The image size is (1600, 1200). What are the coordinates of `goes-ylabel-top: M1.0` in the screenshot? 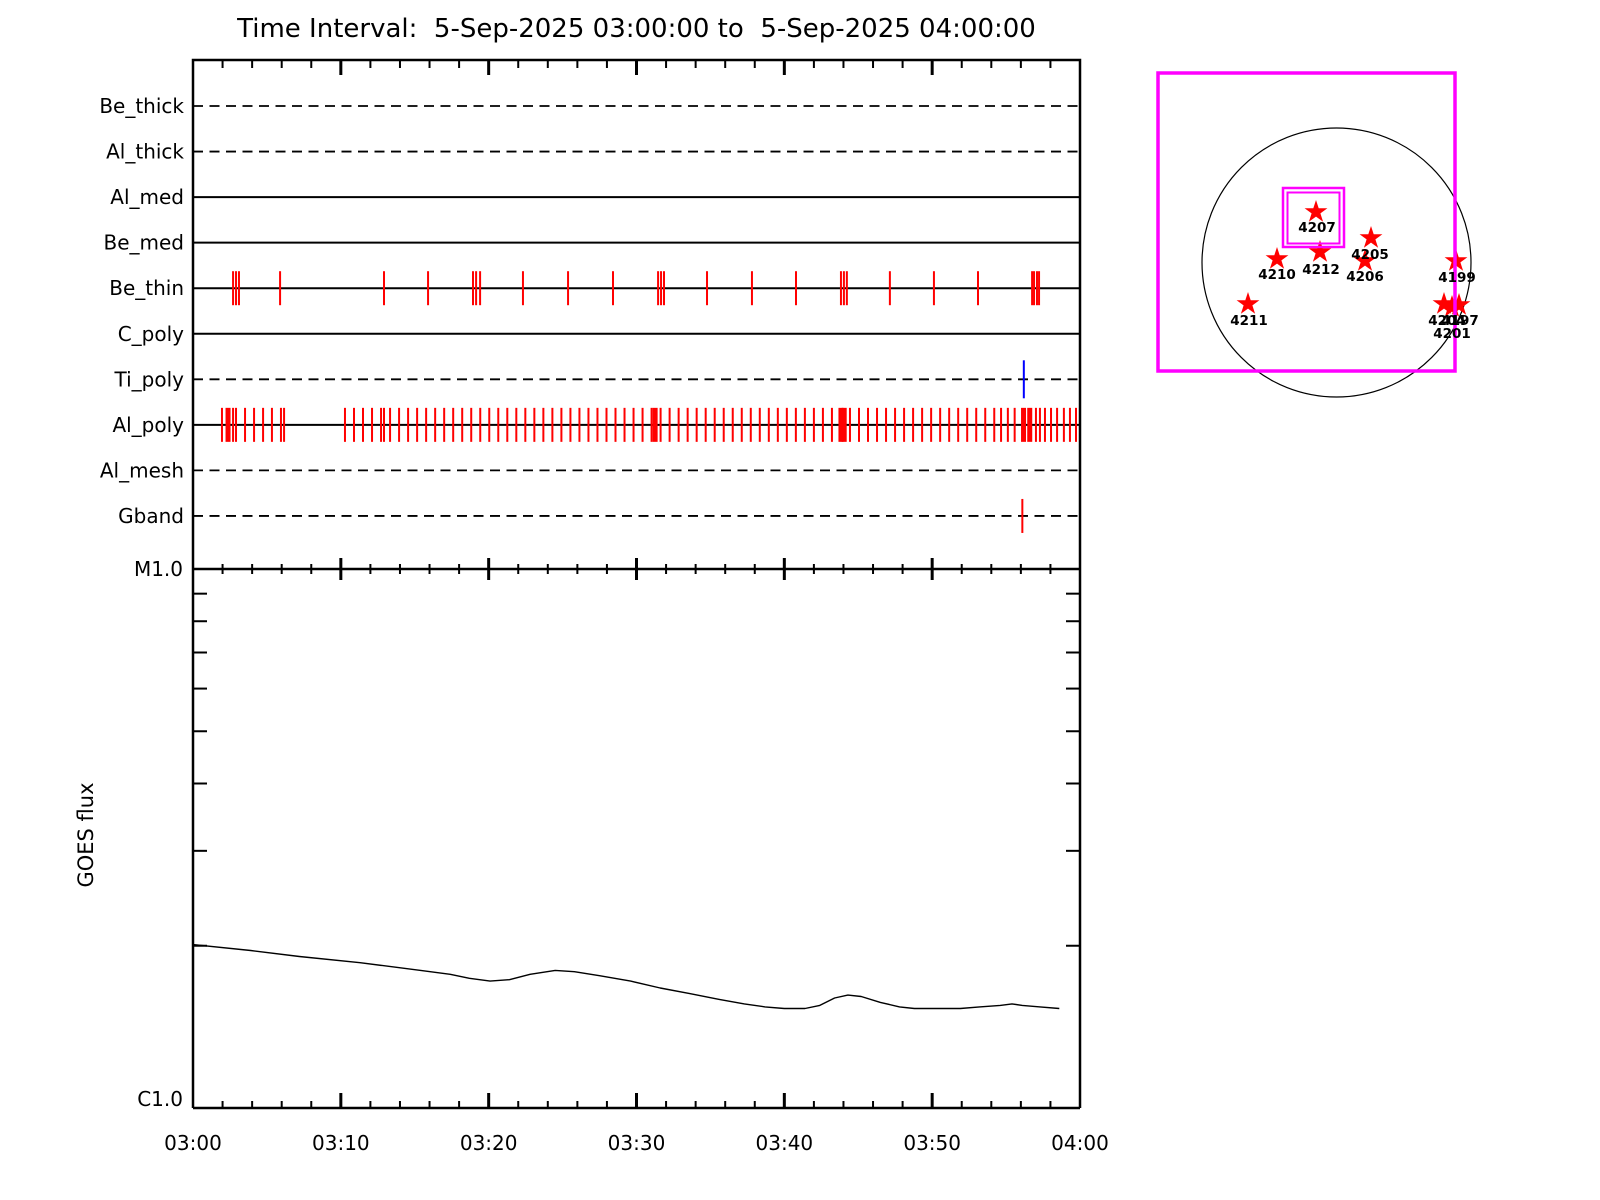 It's located at (158, 569).